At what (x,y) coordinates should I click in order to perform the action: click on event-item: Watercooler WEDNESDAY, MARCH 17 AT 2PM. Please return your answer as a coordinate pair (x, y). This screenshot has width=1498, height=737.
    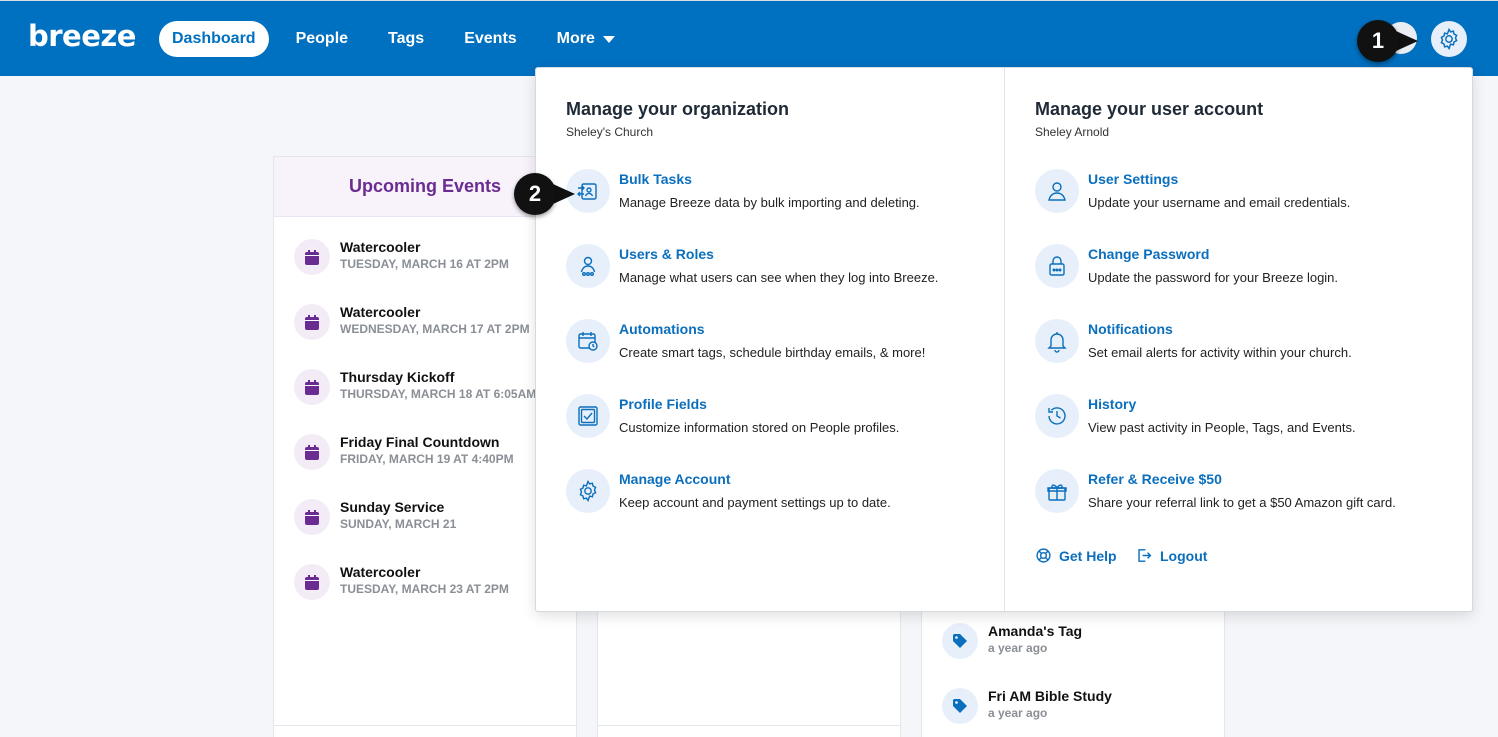
    Looking at the image, I should click on (412, 322).